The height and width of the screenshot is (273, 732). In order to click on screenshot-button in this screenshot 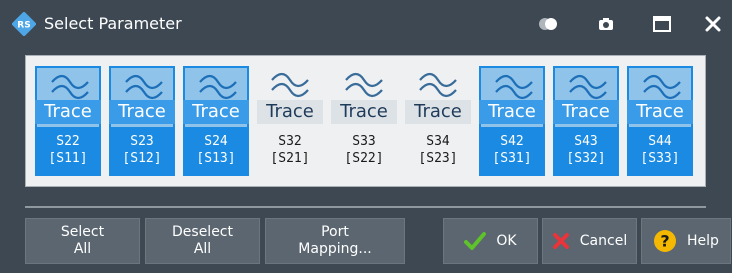, I will do `click(606, 24)`.